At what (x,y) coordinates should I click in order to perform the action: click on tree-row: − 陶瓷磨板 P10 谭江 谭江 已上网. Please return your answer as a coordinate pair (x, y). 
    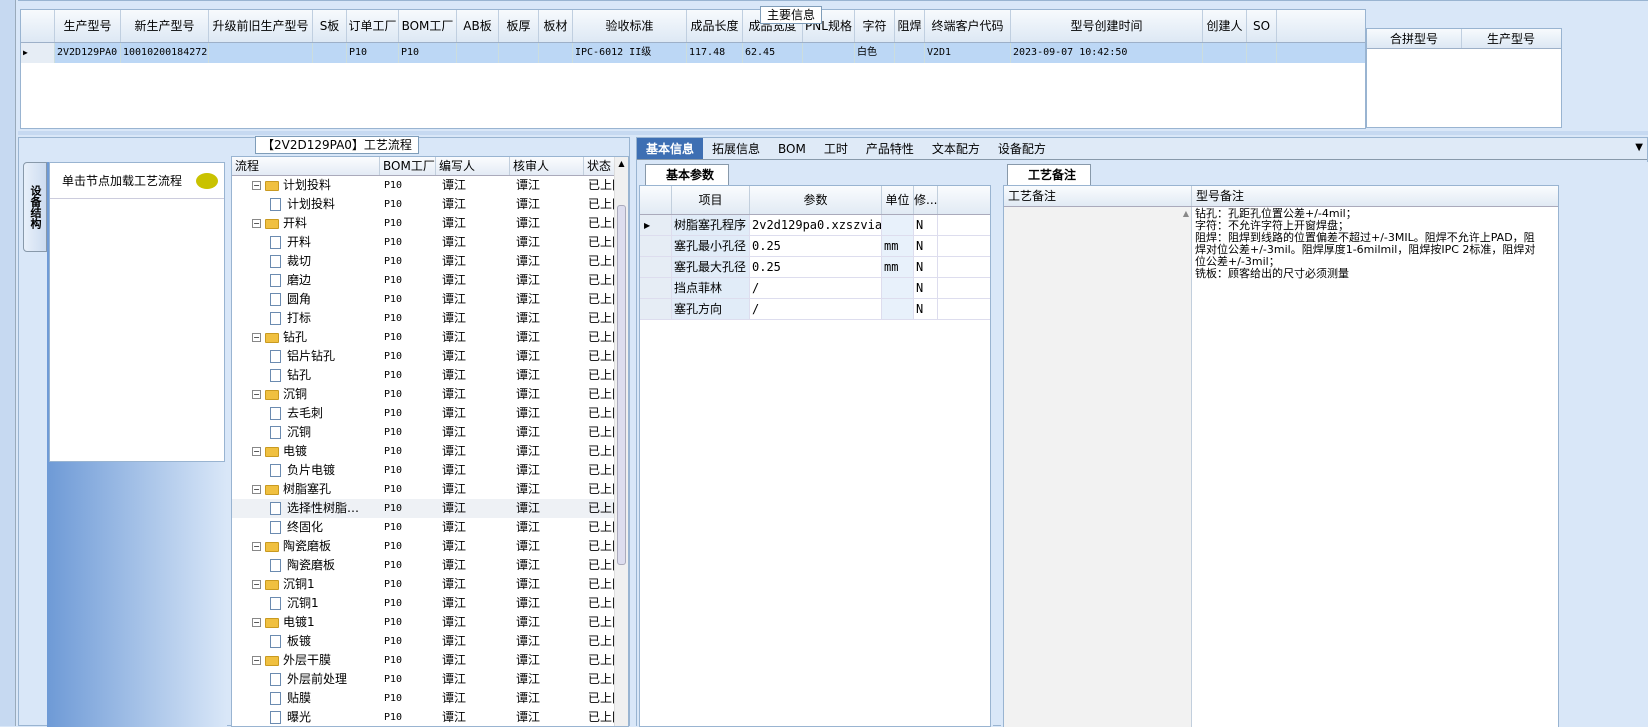
    Looking at the image, I should click on (430, 546).